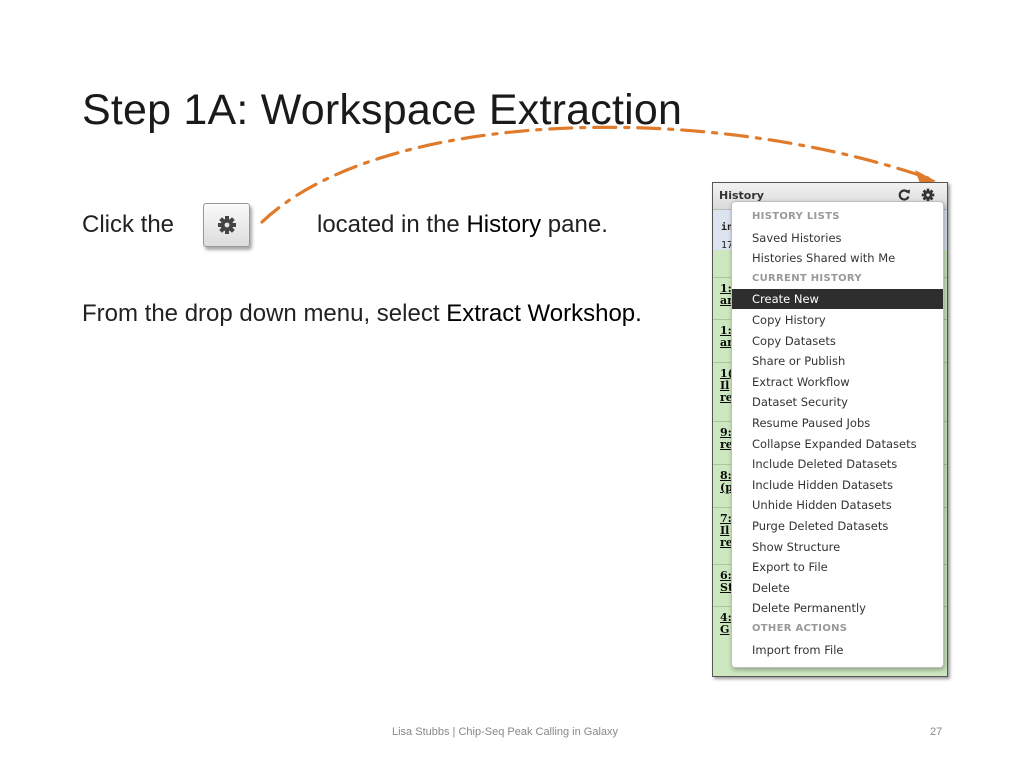 The width and height of the screenshot is (1024, 768). I want to click on menu-item-resume-paused-jobs: Resume Paused Jobs, so click(837, 423).